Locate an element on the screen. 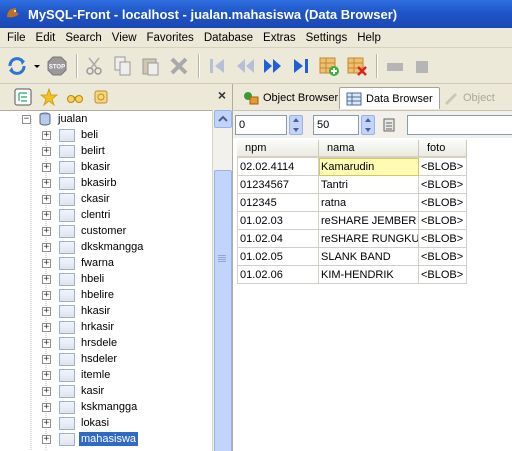 The image size is (512, 451). copy-button is located at coordinates (123, 66).